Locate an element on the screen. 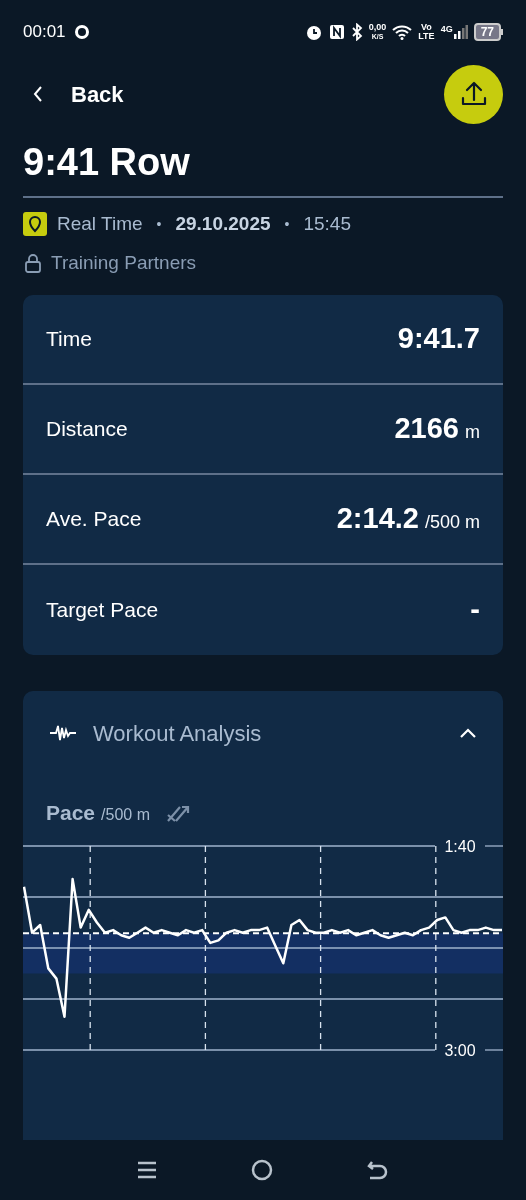 This screenshot has height=1200, width=526. alarm-icon is located at coordinates (313, 32).